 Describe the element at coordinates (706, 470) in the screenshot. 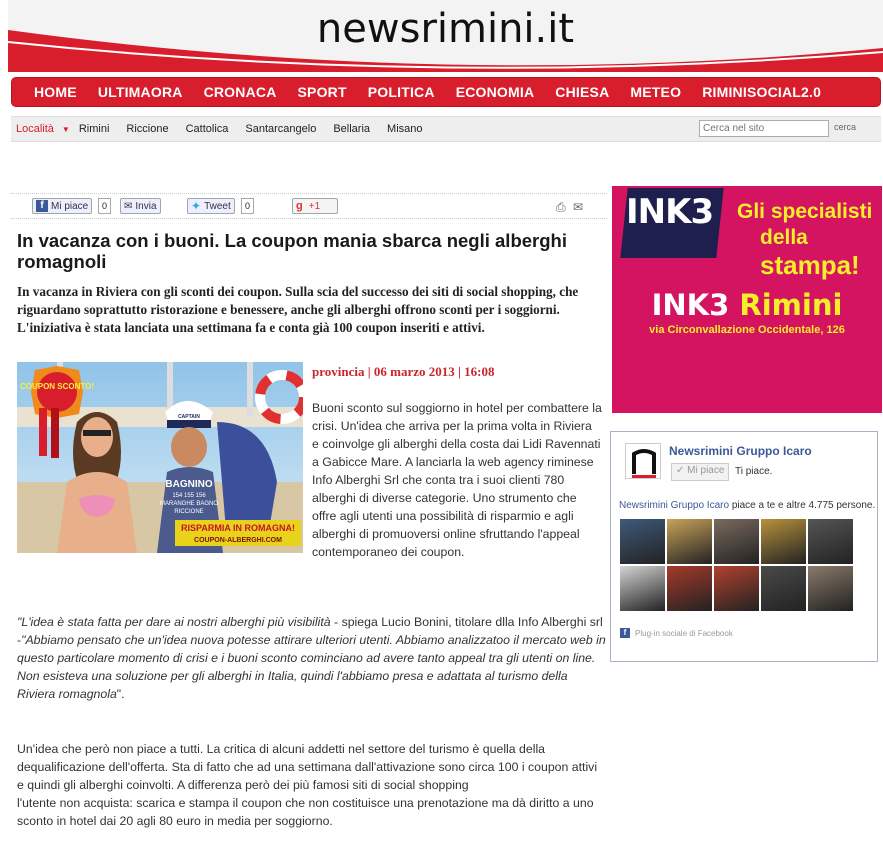

I see `facebook-page-like-label: Mi piace` at that location.